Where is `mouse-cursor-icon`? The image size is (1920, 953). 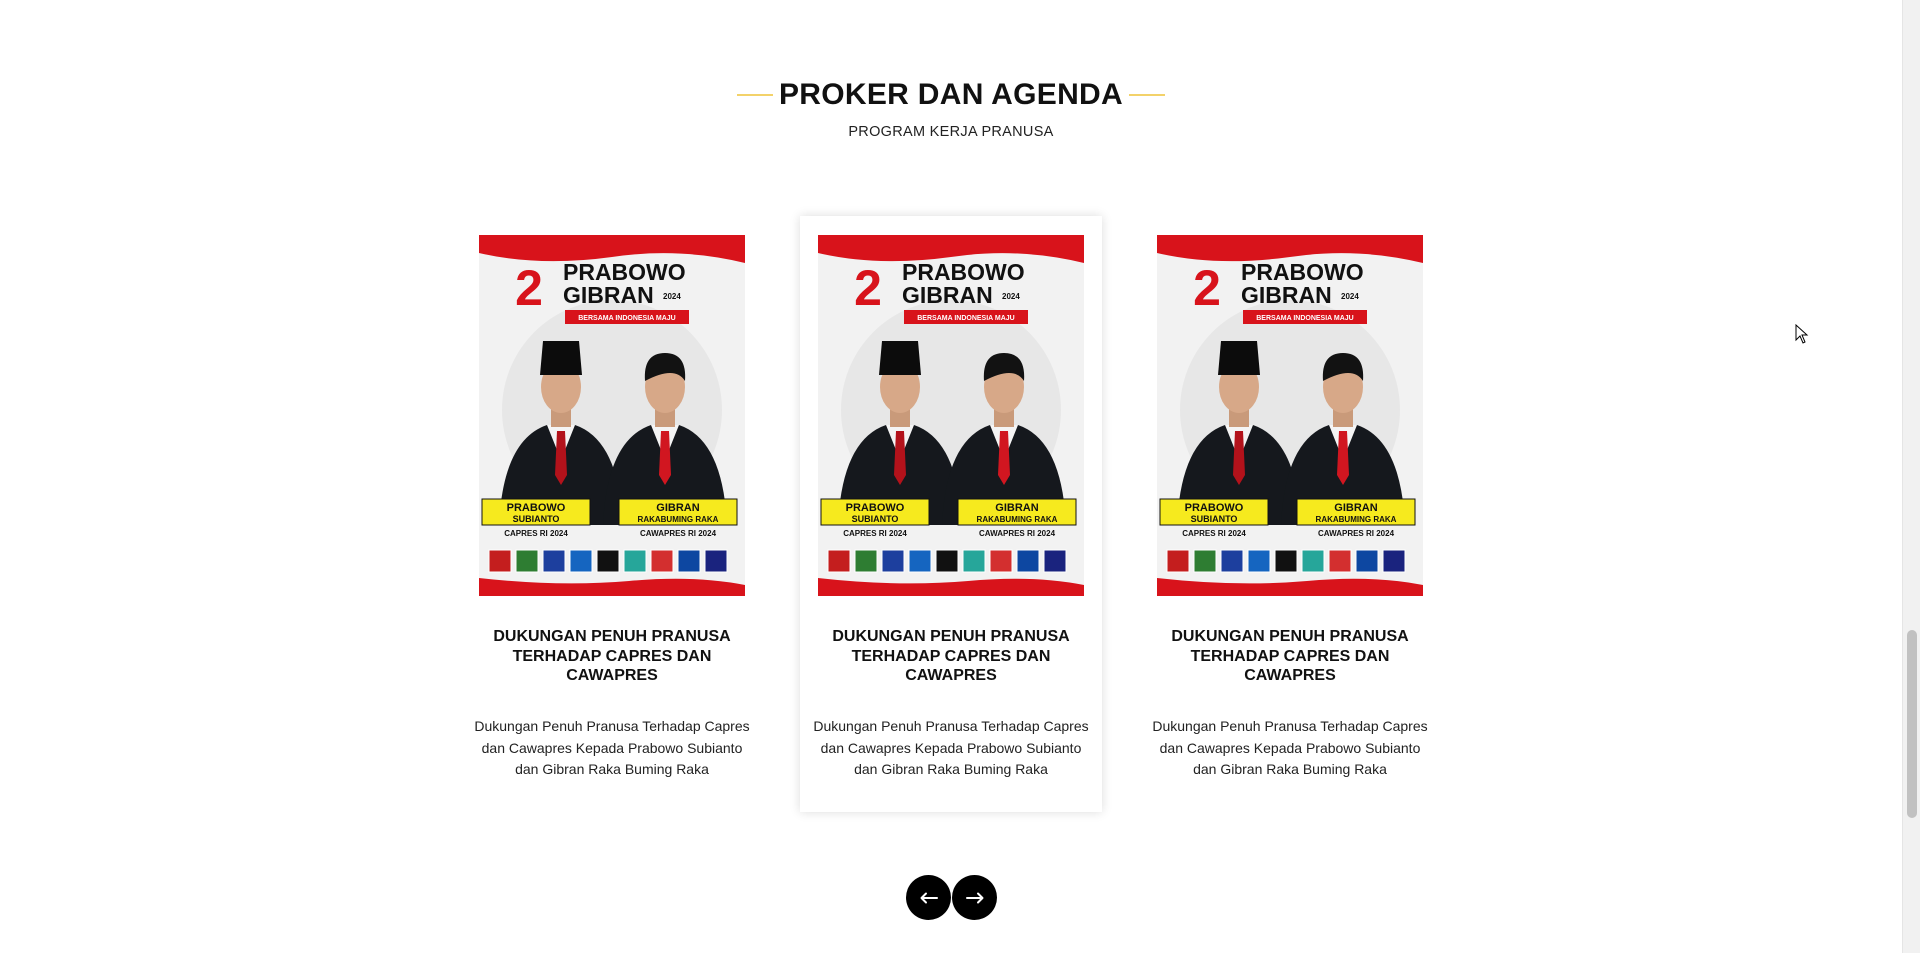
mouse-cursor-icon is located at coordinates (1802, 334).